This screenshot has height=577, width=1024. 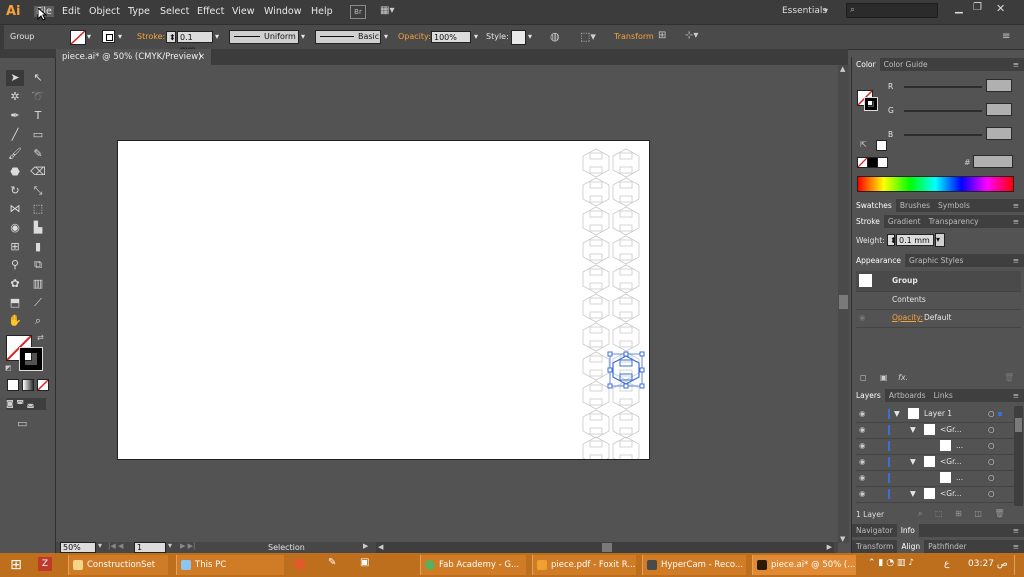 What do you see at coordinates (40, 337) in the screenshot?
I see `swap-fill-stroke-icon: ⇄` at bounding box center [40, 337].